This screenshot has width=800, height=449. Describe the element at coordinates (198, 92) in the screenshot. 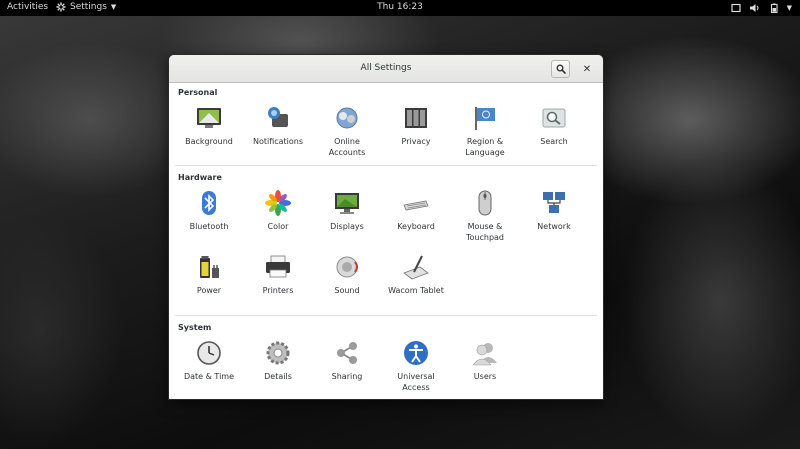

I see `section-title-personal: Personal` at that location.